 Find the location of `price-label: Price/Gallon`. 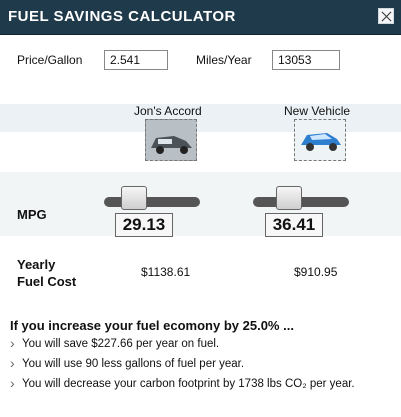

price-label: Price/Gallon is located at coordinates (50, 60).